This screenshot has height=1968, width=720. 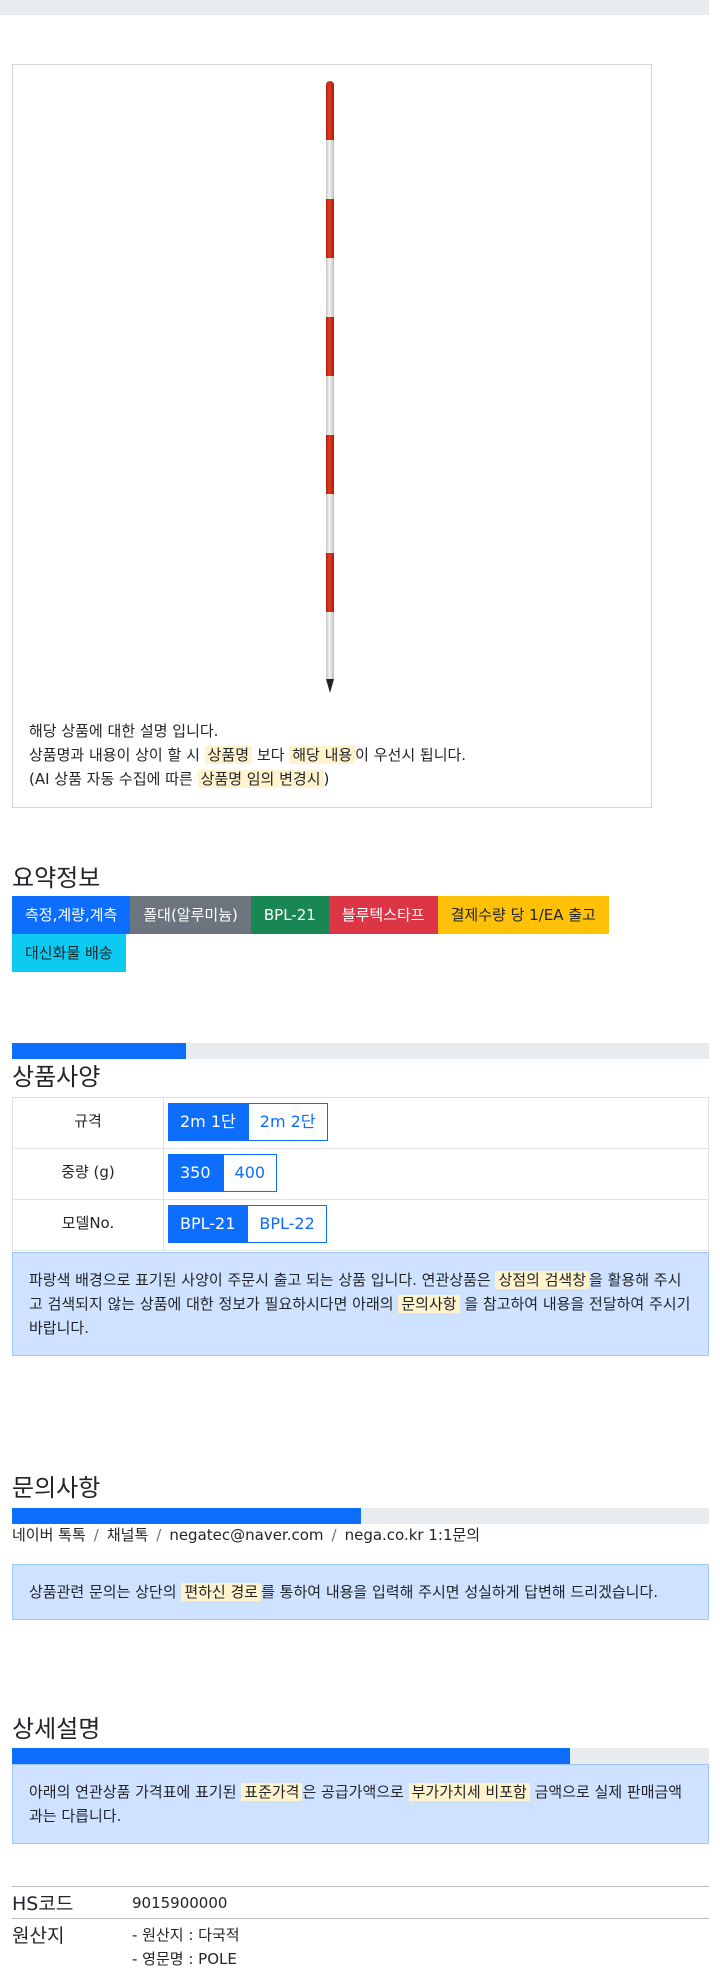 What do you see at coordinates (179, 779) in the screenshot?
I see `description-line-3: (AI 상품 자동 수집에 따른 상품명 임의 변경시)` at bounding box center [179, 779].